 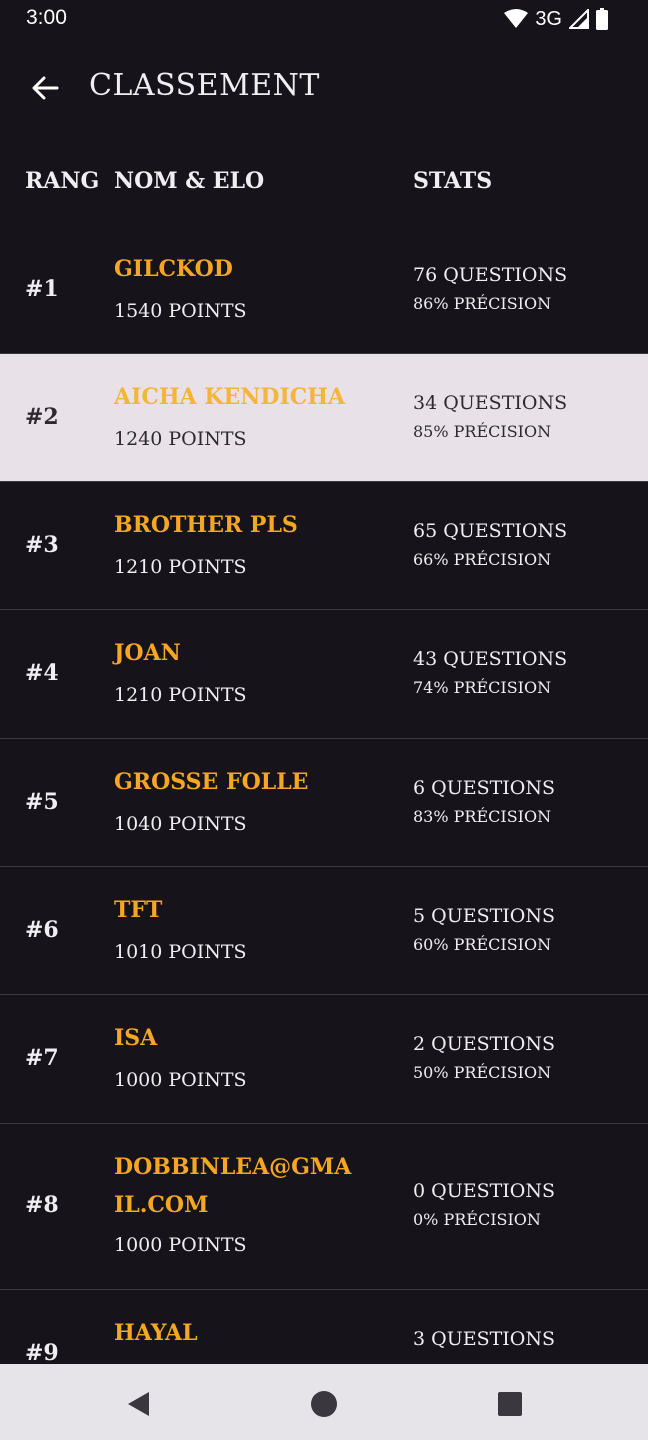 I want to click on nav-back-button, so click(x=138, y=1404).